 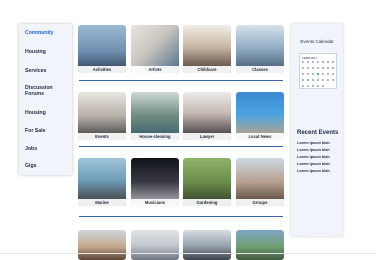 What do you see at coordinates (31, 149) in the screenshot?
I see `sidebar-item-jobs: Jobs` at bounding box center [31, 149].